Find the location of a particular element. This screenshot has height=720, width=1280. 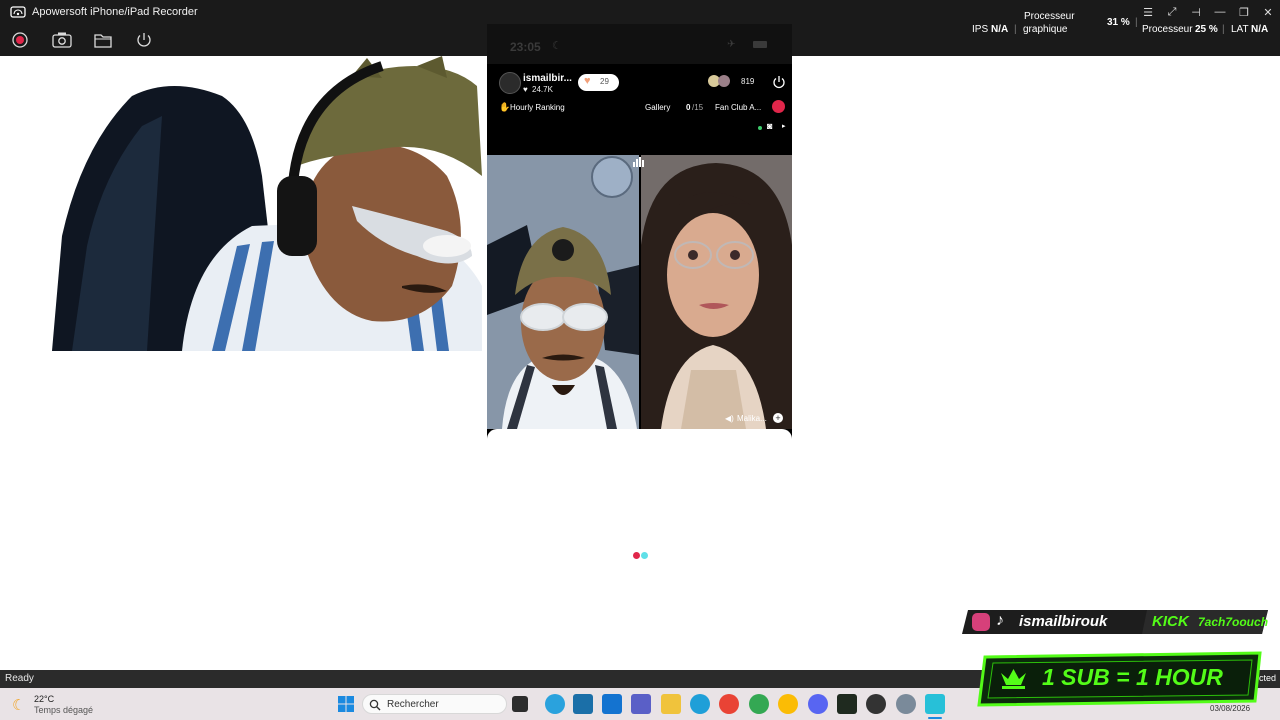

app-logo-icon is located at coordinates (18, 12).